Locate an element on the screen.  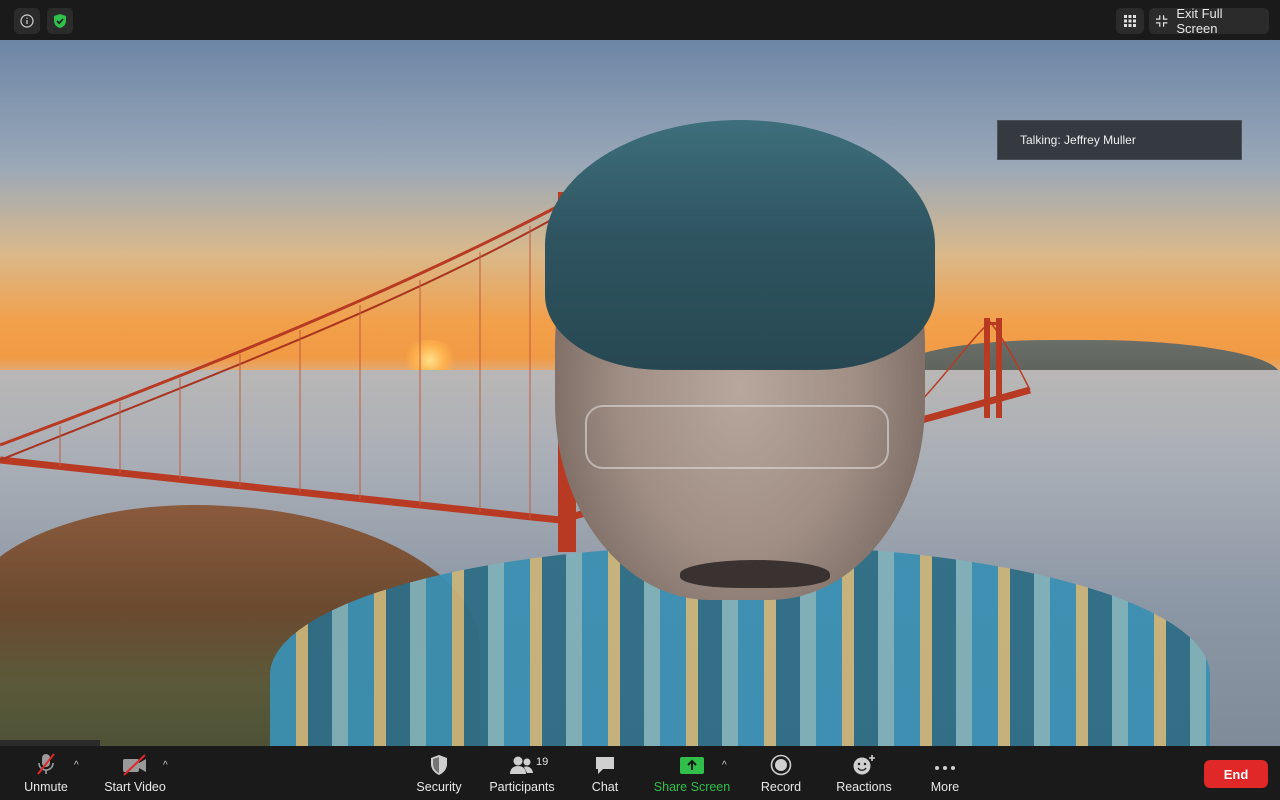
reactions-button: Reactions is located at coordinates (864, 773).